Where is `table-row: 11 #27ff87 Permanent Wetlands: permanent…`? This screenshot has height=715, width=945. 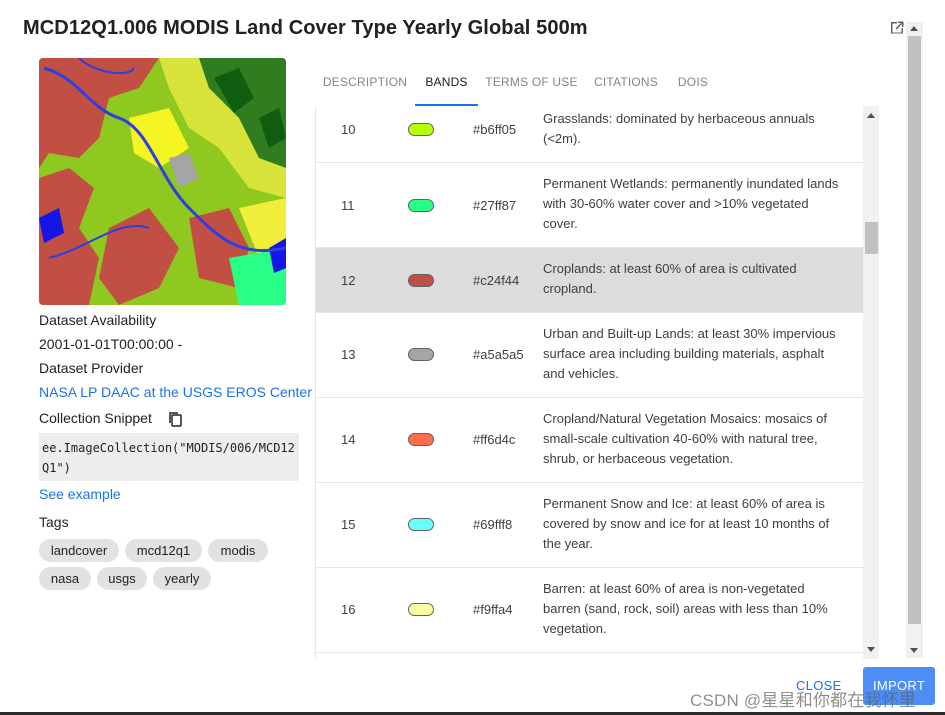
table-row: 11 #27ff87 Permanent Wetlands: permanent… is located at coordinates (589, 205).